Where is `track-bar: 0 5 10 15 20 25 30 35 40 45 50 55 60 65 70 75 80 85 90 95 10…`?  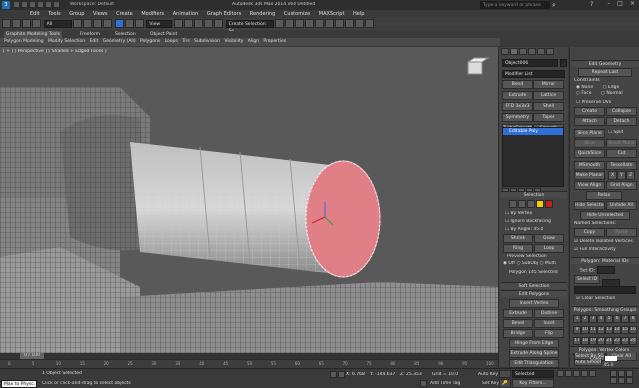 track-bar: 0 5 10 15 20 25 30 35 40 45 50 55 60 65 70 75 80 85 90 95 10… is located at coordinates (249, 363).